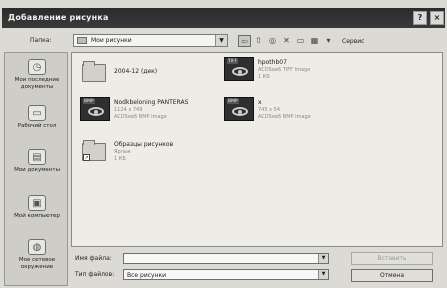  I want to click on list-item: TIFF hpothb07 ACDSee6 TIFF Image 1 КБ, so click(294, 70).